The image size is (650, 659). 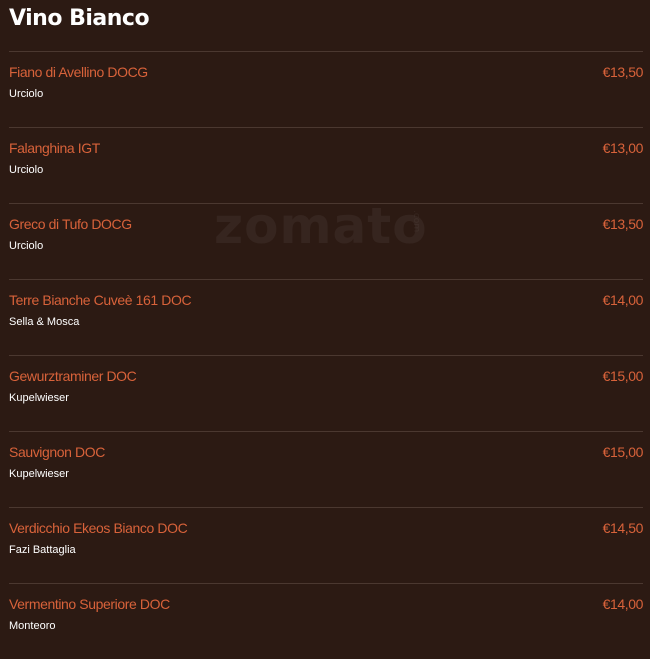 I want to click on wine-producer: Fazi Battaglia, so click(x=42, y=550).